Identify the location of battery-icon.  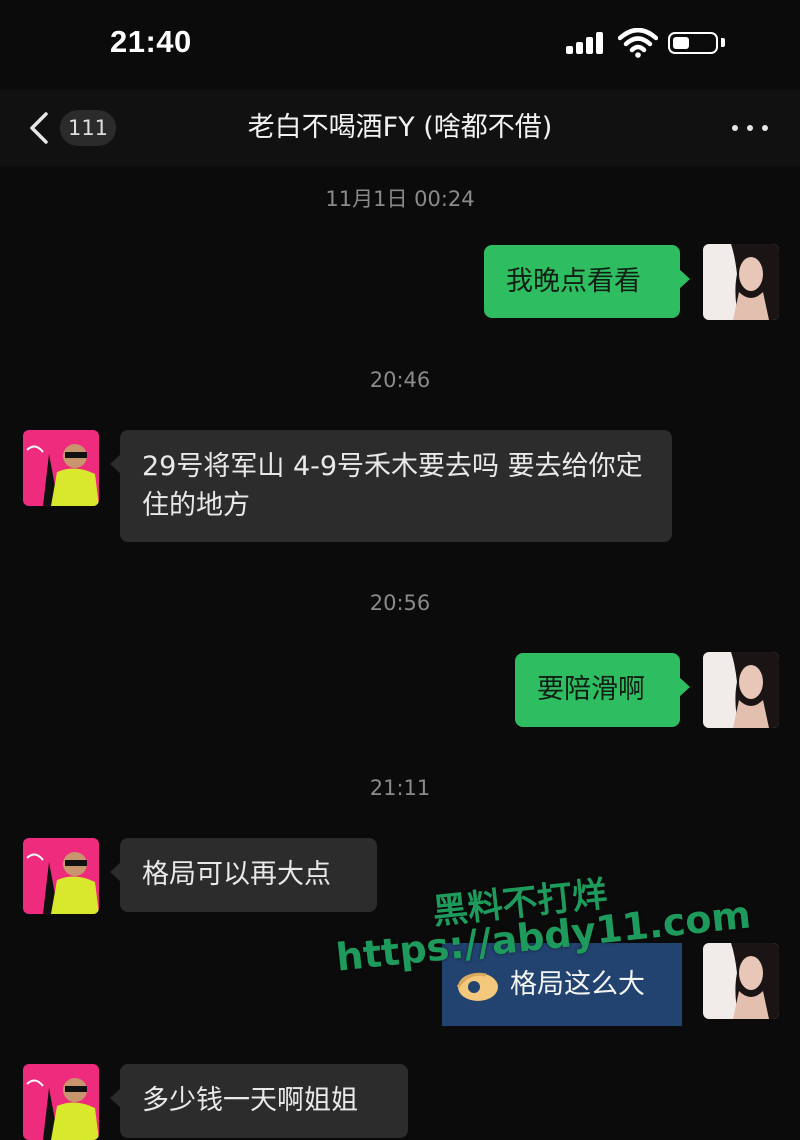
(693, 43).